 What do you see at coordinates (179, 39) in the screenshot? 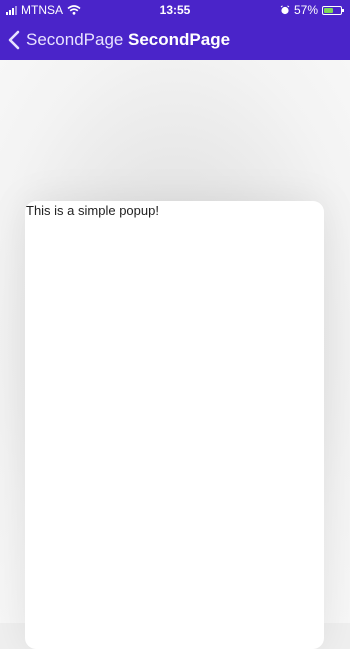
I see `page-title: SecondPage` at bounding box center [179, 39].